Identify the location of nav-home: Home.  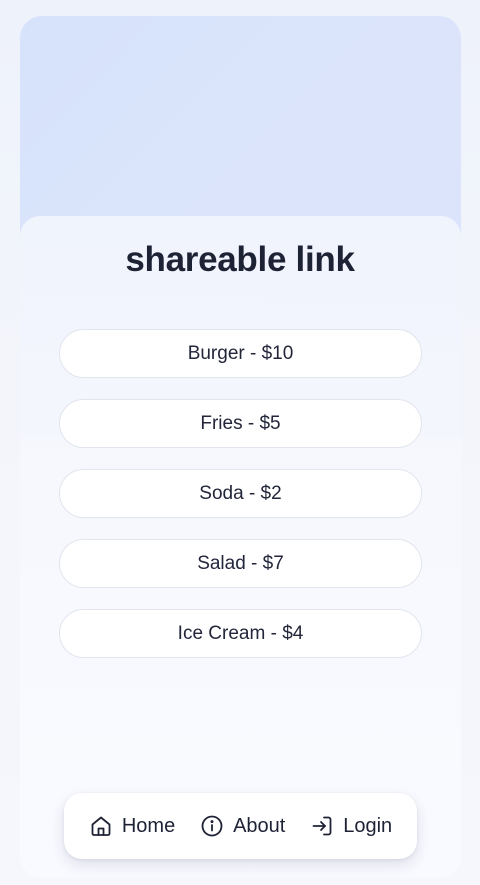
(132, 826).